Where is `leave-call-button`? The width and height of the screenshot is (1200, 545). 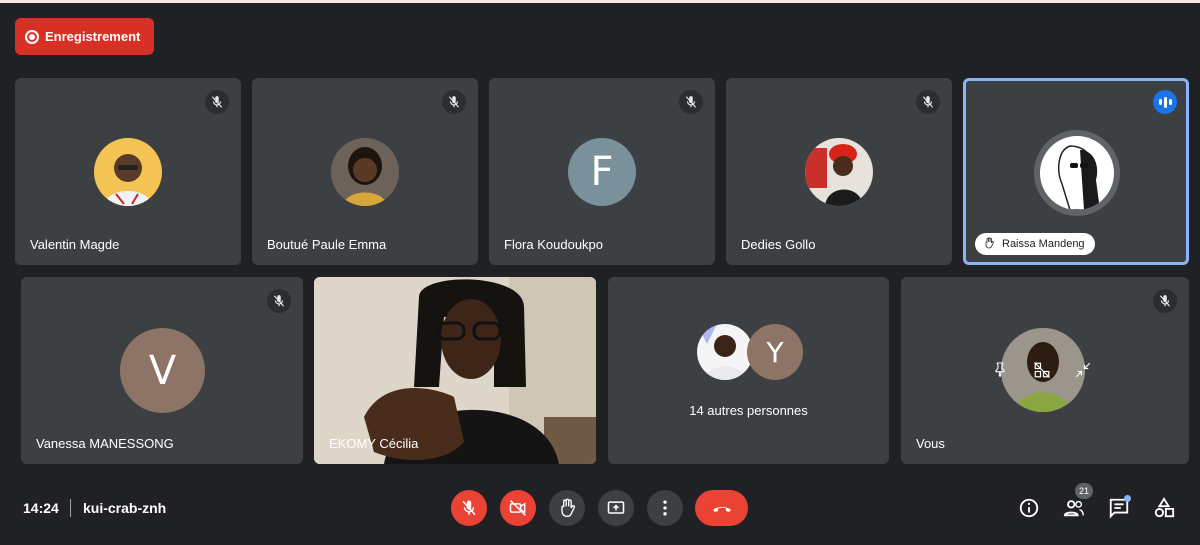
leave-call-button is located at coordinates (721, 508).